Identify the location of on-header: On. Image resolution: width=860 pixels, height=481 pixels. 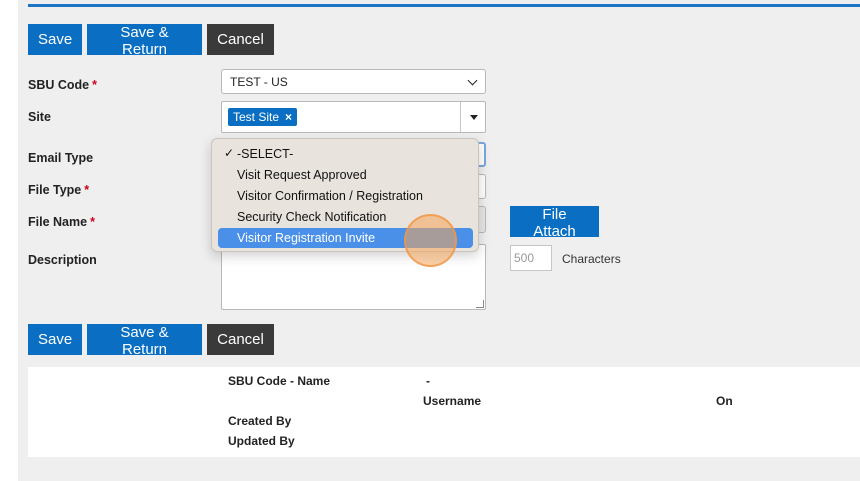
(724, 401).